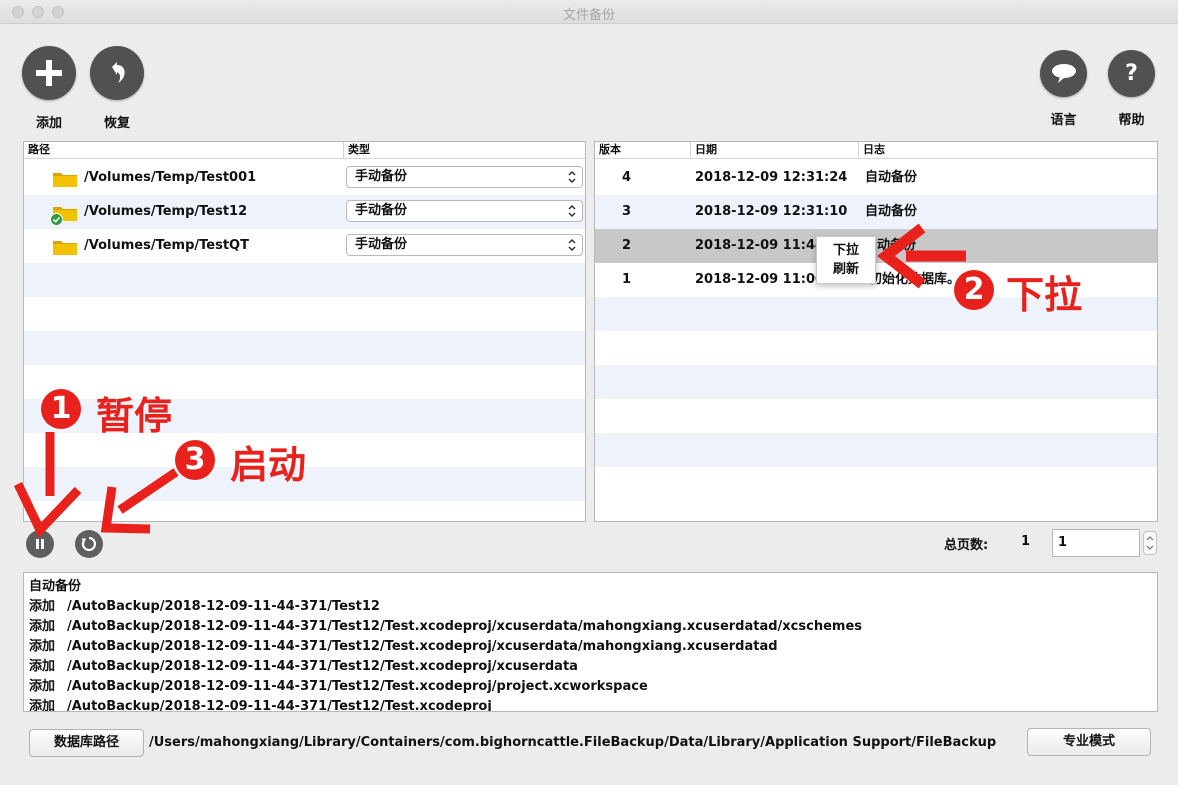 The width and height of the screenshot is (1178, 785). I want to click on column-header-log: 日志, so click(1008, 150).